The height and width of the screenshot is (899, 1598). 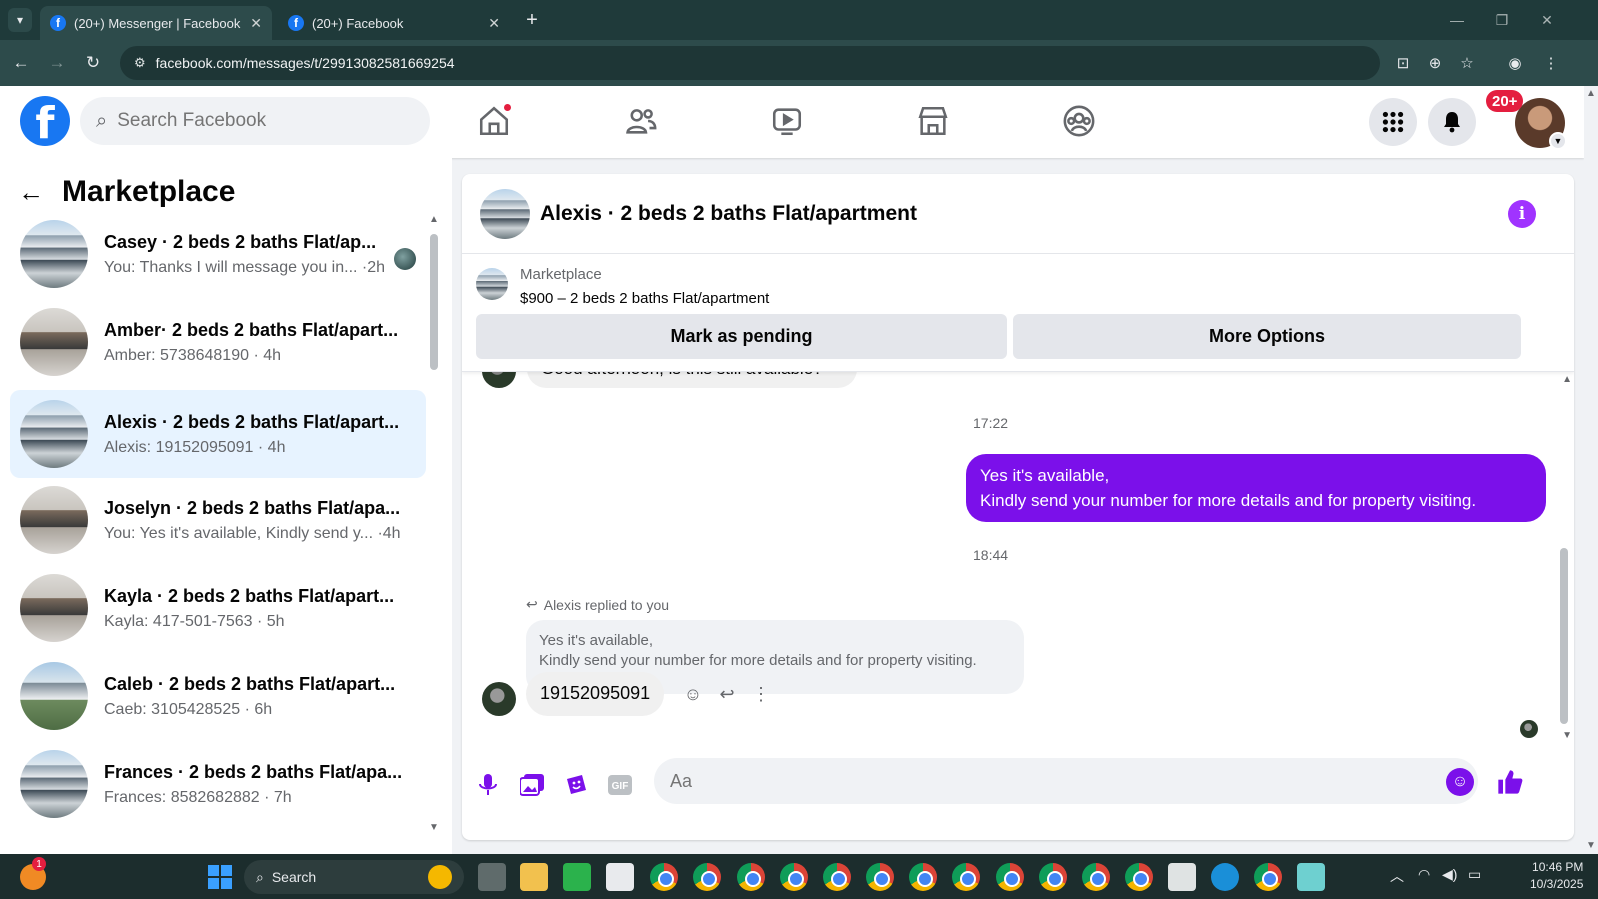 I want to click on react-emoji-icon: ☺, so click(x=693, y=694).